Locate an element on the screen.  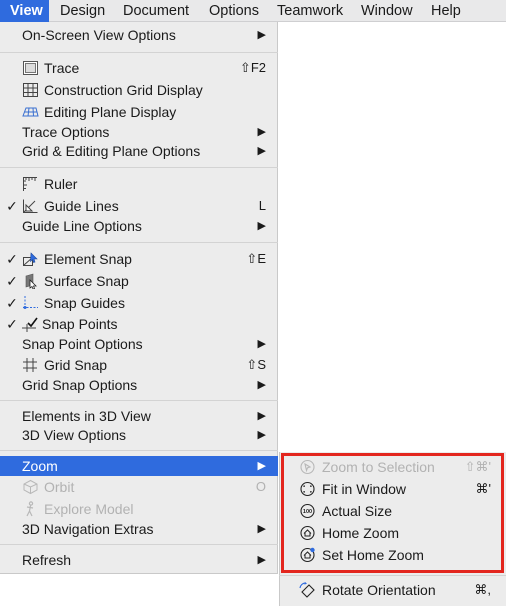
menu-item-label: On-Screen View Options is located at coordinates (99, 35).